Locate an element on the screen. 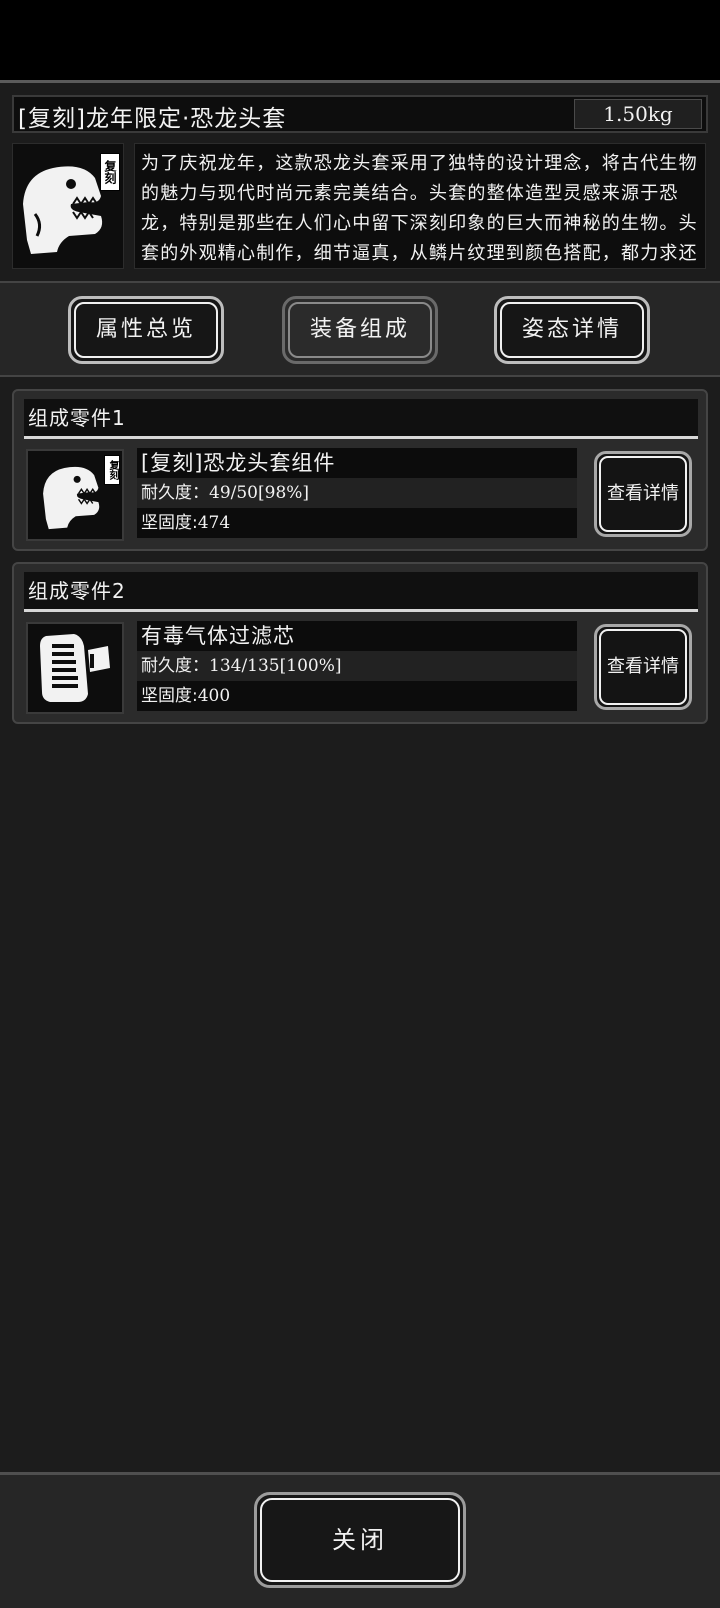 The width and height of the screenshot is (720, 1608). tab-equipment-composition: 装备组成 is located at coordinates (360, 330).